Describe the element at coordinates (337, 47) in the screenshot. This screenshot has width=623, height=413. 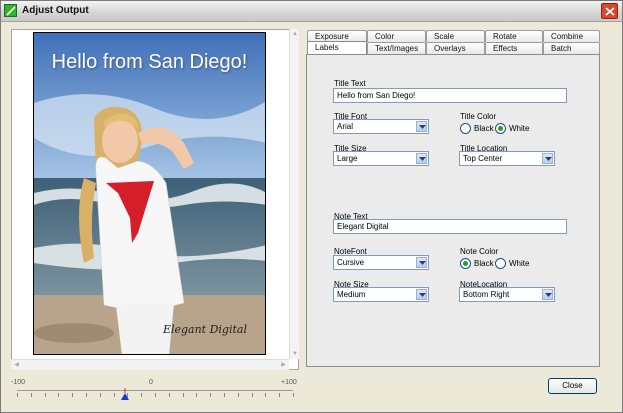
I see `tab-labels: Labels` at that location.